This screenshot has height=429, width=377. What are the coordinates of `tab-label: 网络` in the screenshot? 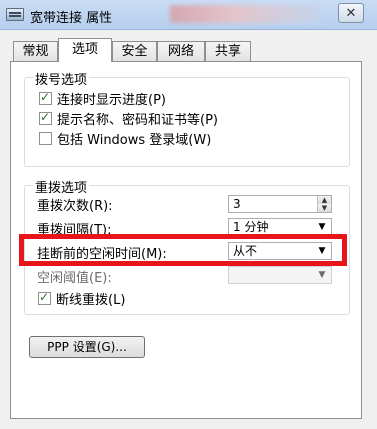 It's located at (180, 51).